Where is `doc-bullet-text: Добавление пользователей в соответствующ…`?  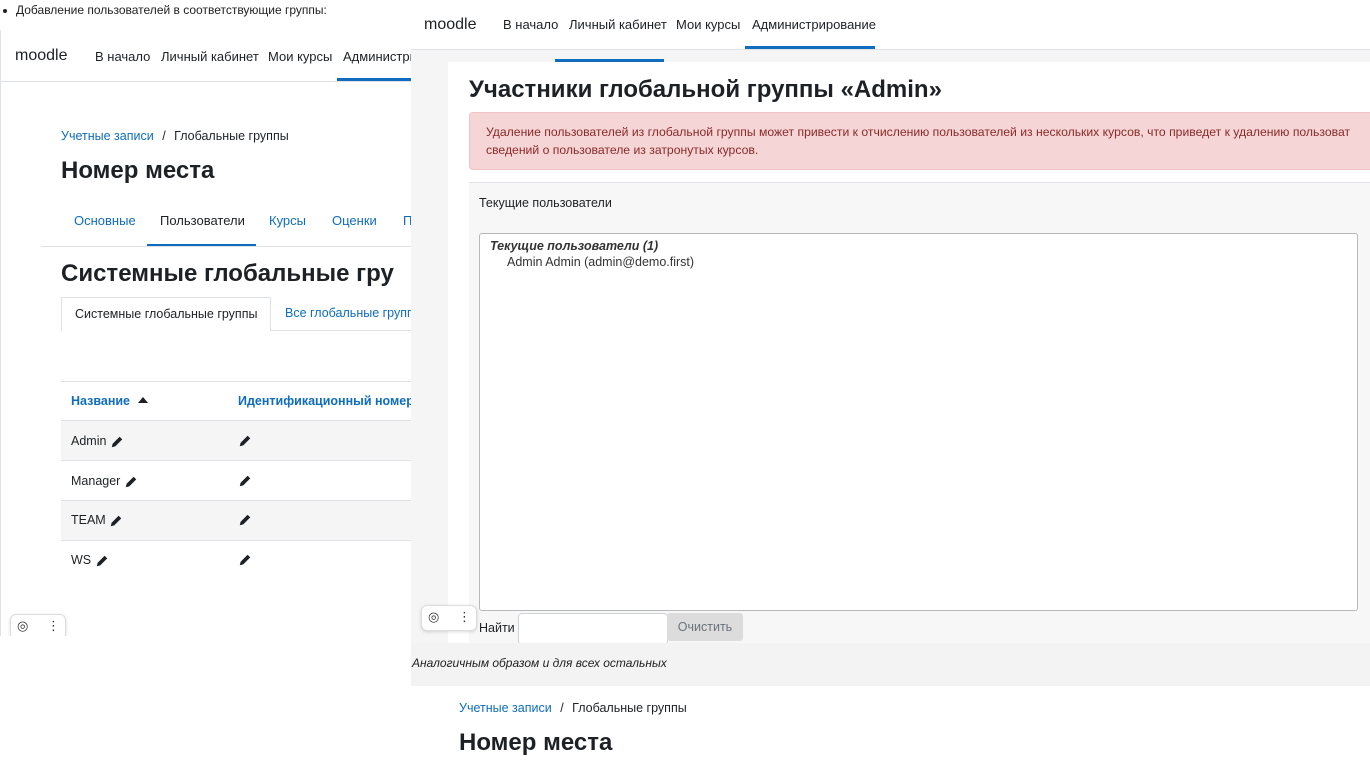
doc-bullet-text: Добавление пользователей в соответствующ… is located at coordinates (171, 10).